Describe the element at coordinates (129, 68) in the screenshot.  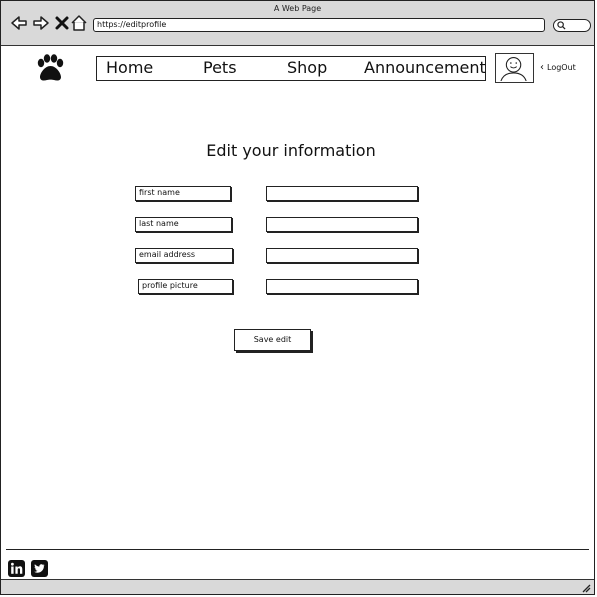
I see `nav-home: Home` at that location.